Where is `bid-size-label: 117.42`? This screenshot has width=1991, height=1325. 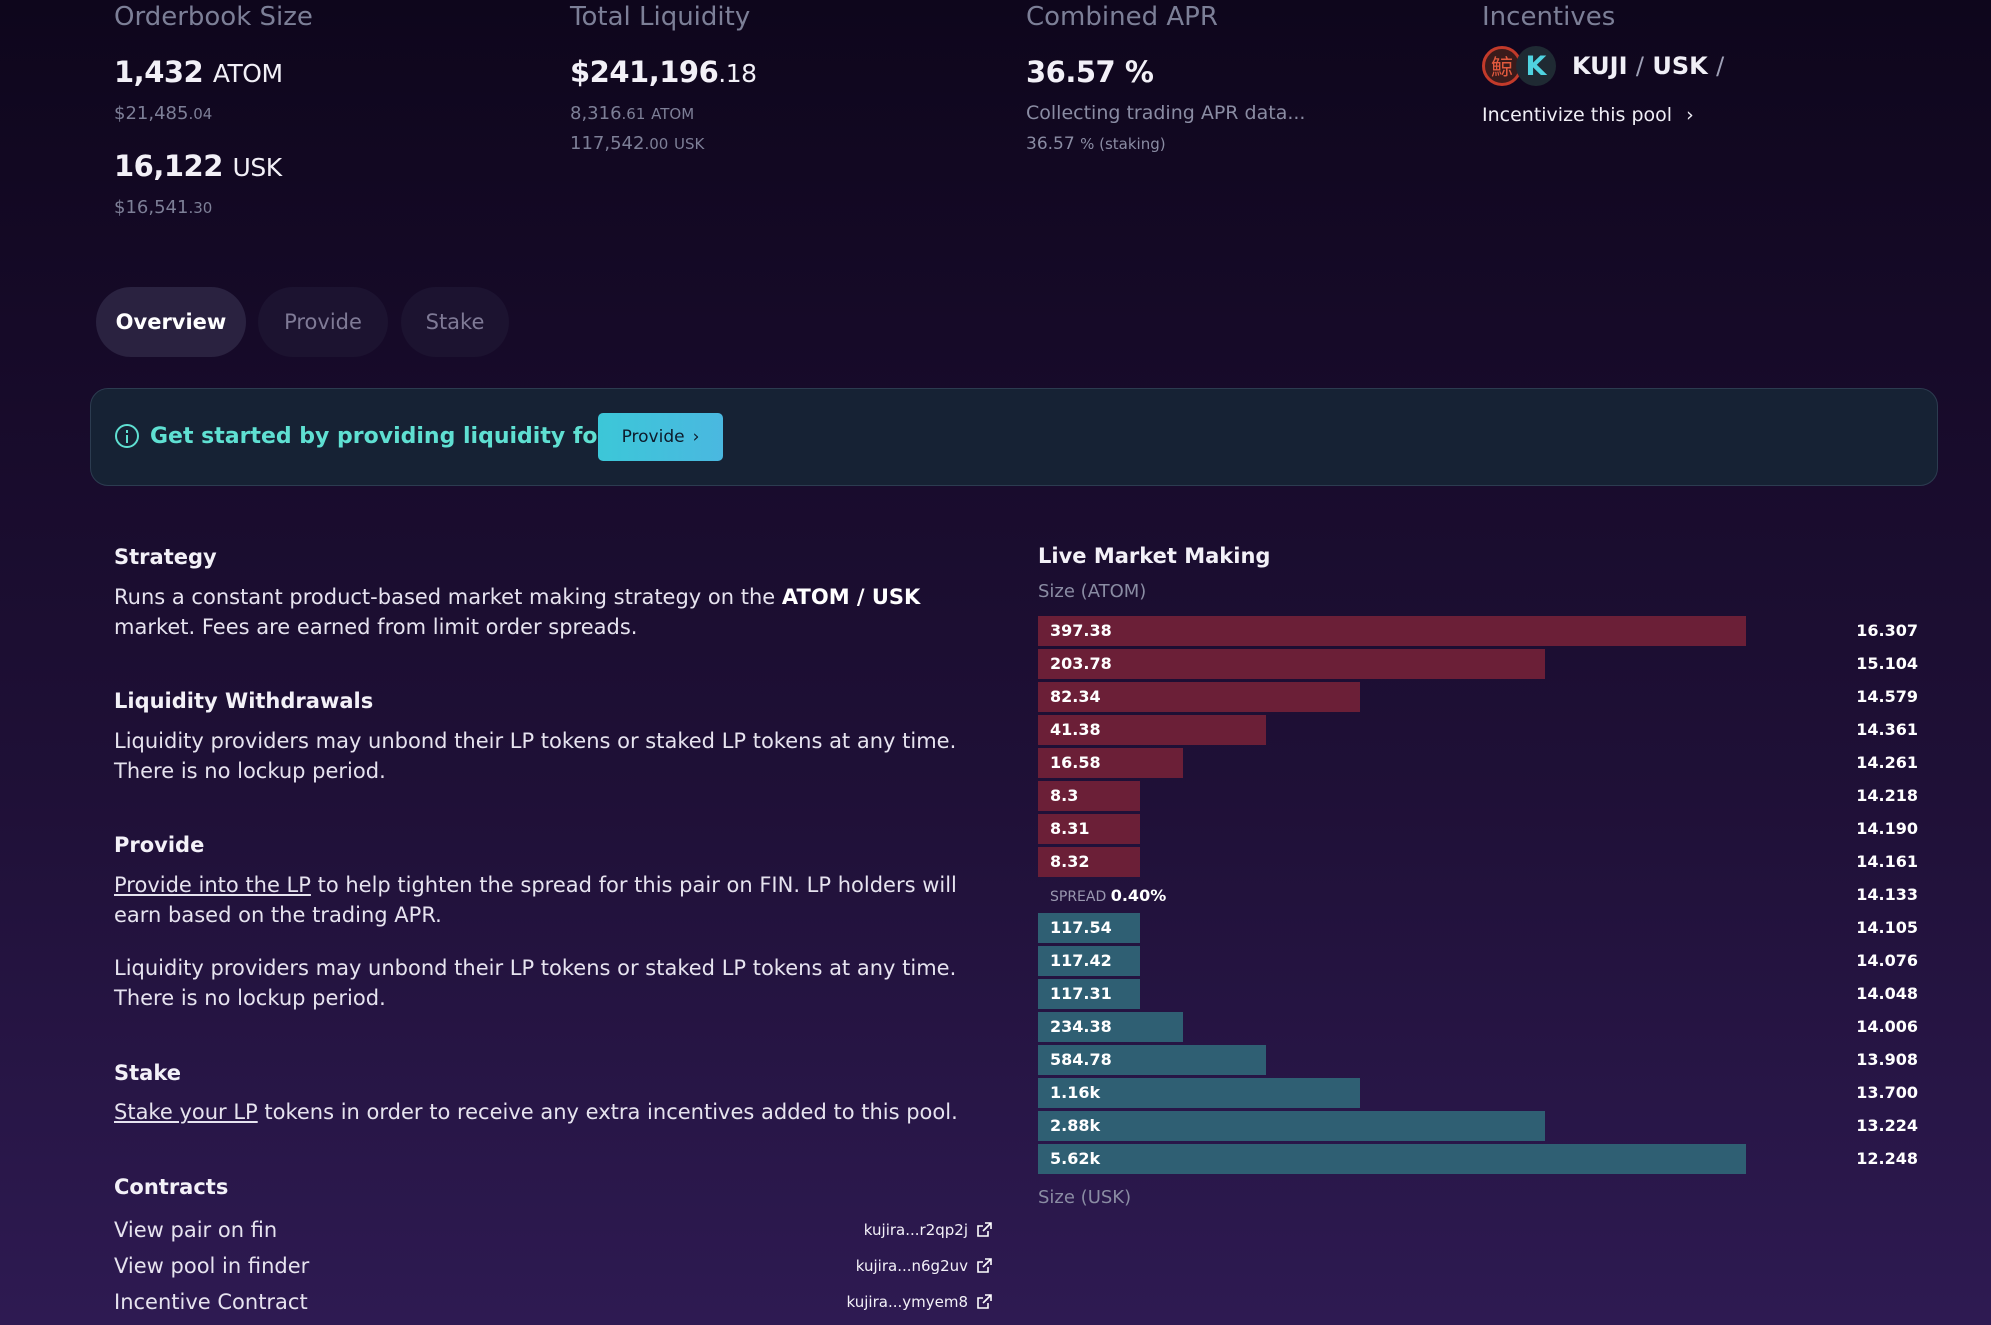
bid-size-label: 117.42 is located at coordinates (1081, 960).